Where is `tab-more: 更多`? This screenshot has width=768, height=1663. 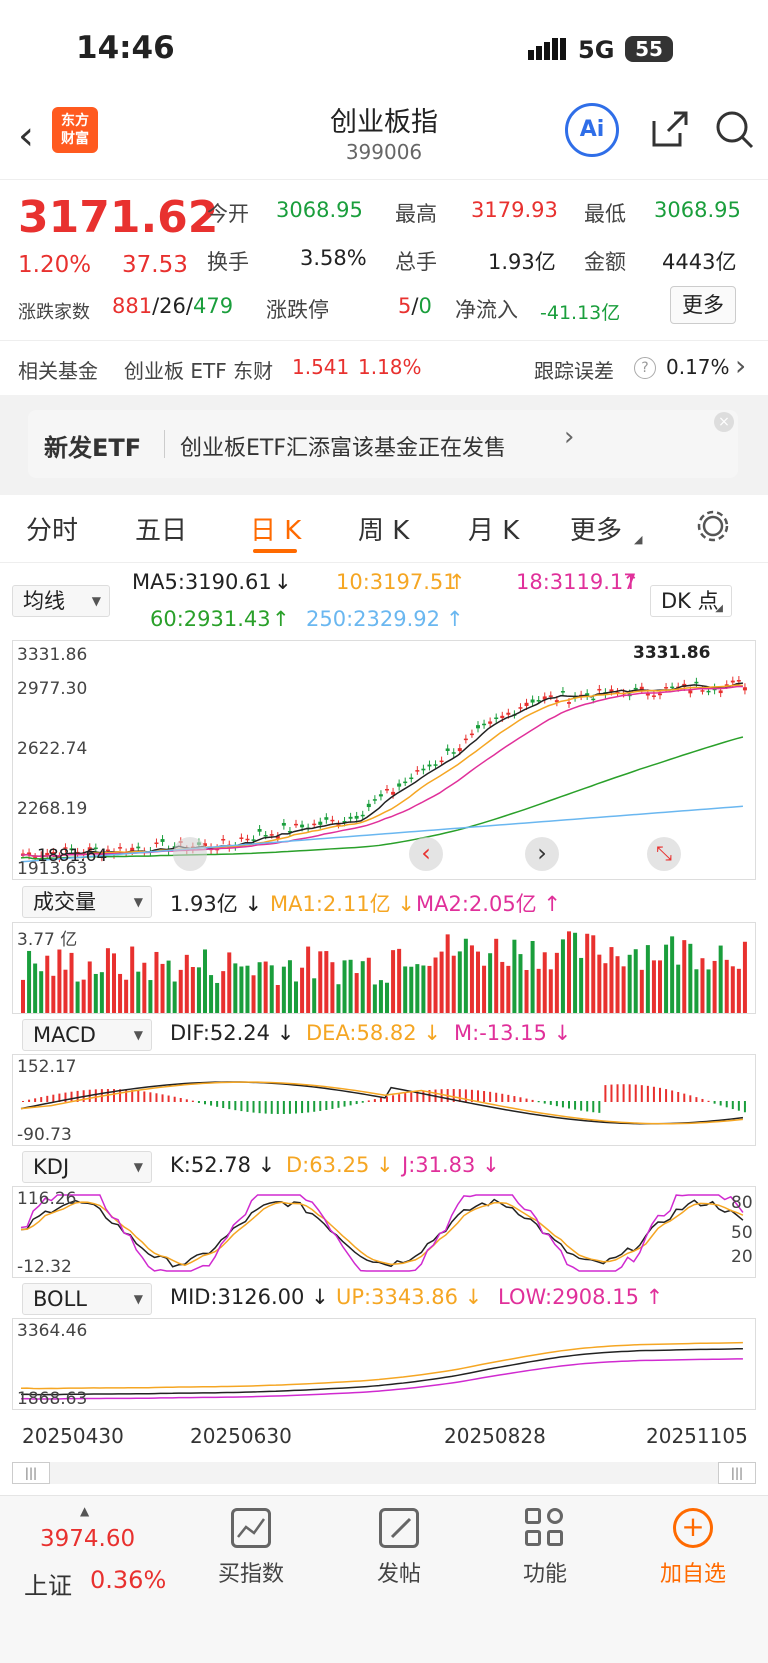 tab-more: 更多 is located at coordinates (596, 528).